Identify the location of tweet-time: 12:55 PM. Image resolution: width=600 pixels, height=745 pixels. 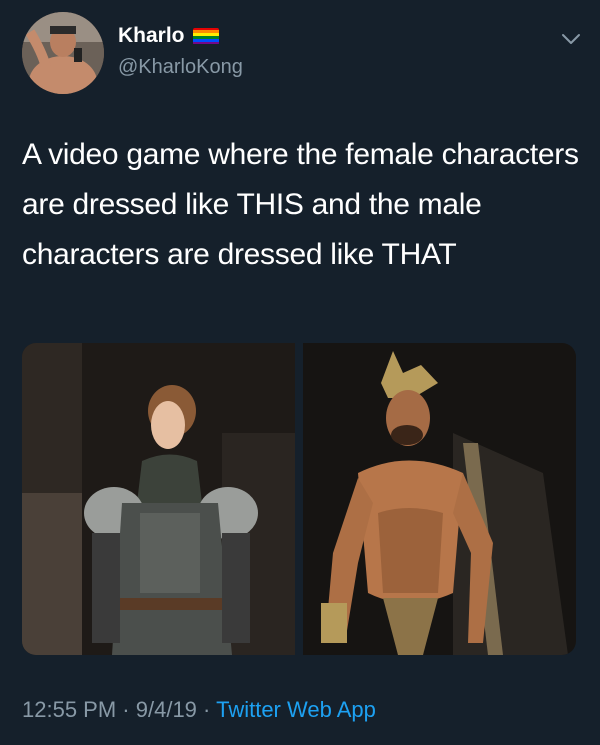
(69, 709).